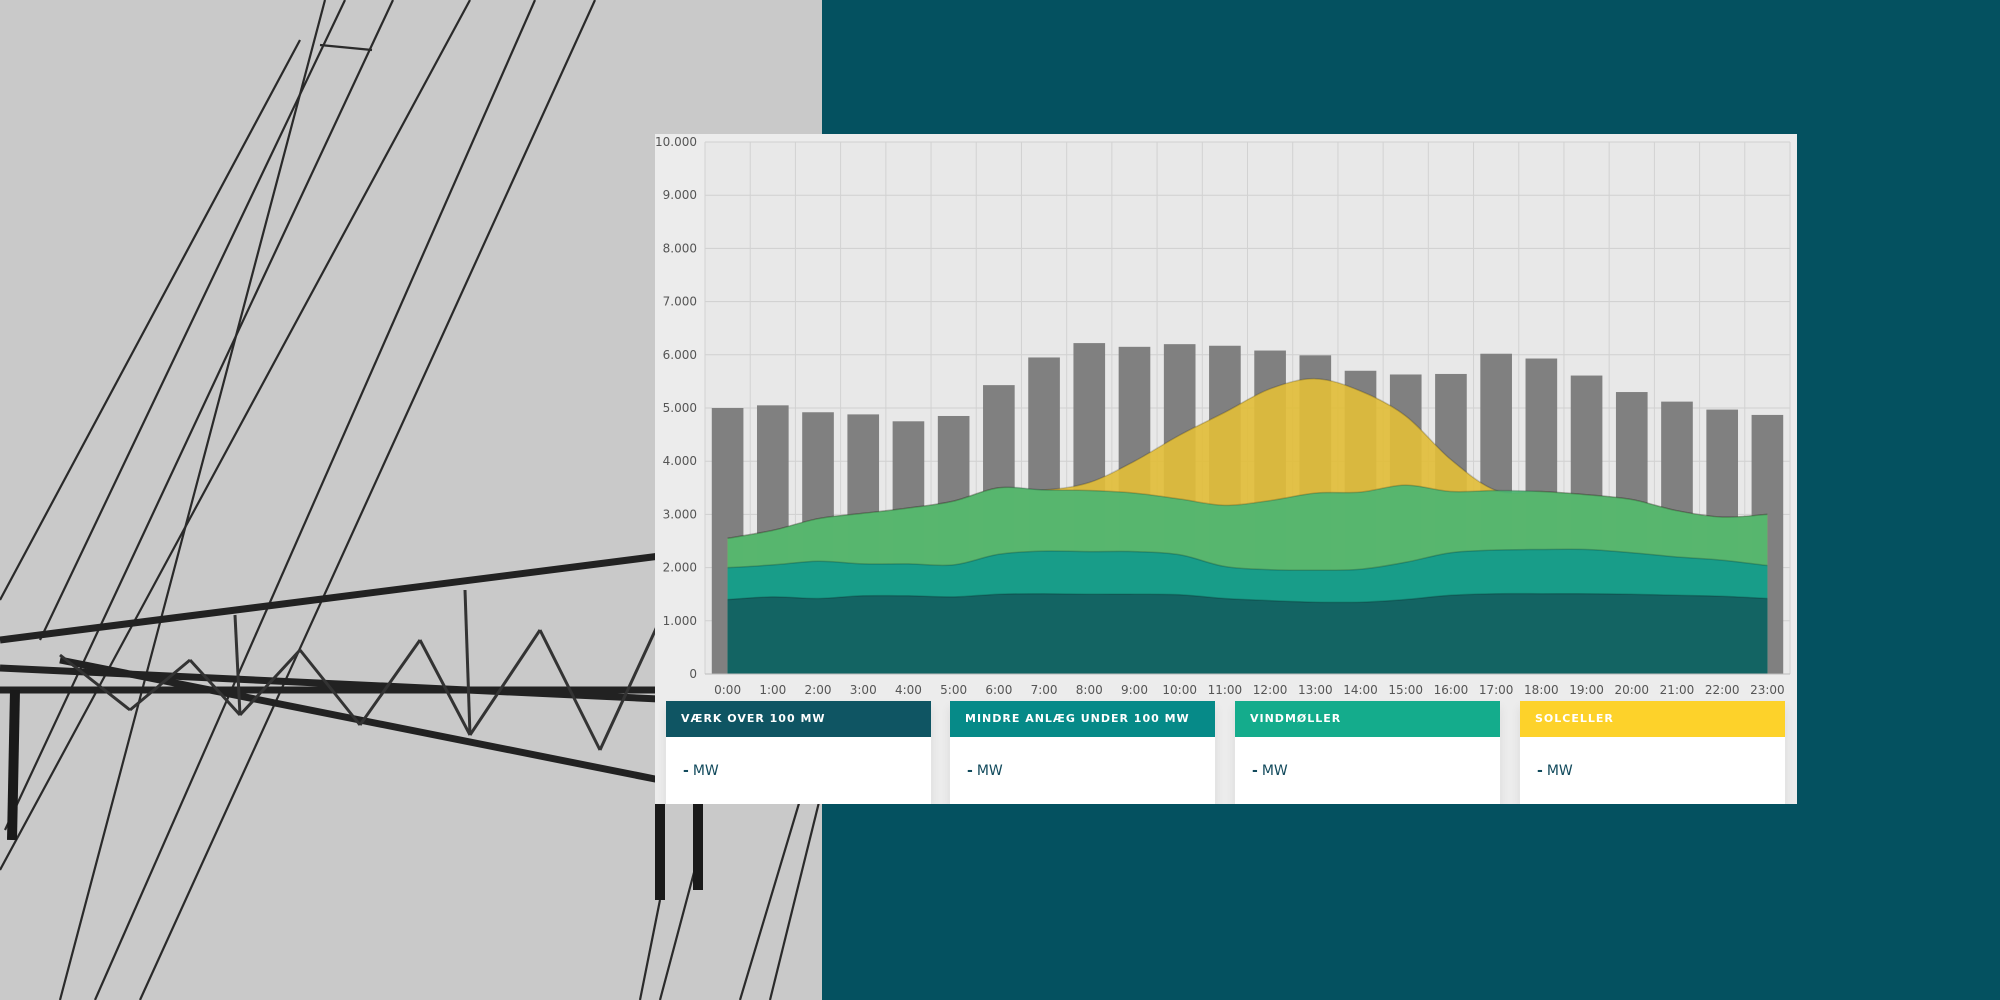  I want to click on legend-small-plants-number: -, so click(970, 771).